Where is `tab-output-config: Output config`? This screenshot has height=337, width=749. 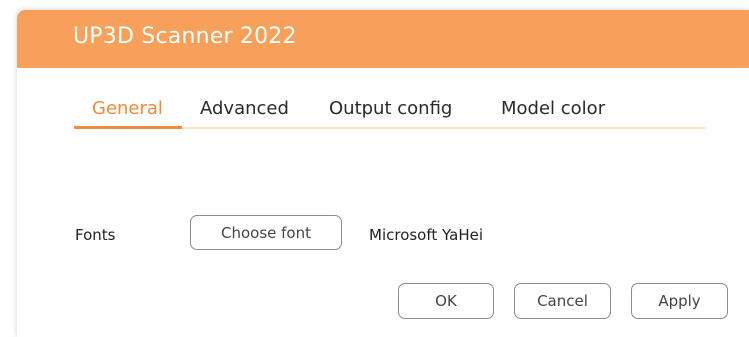 tab-output-config: Output config is located at coordinates (390, 108).